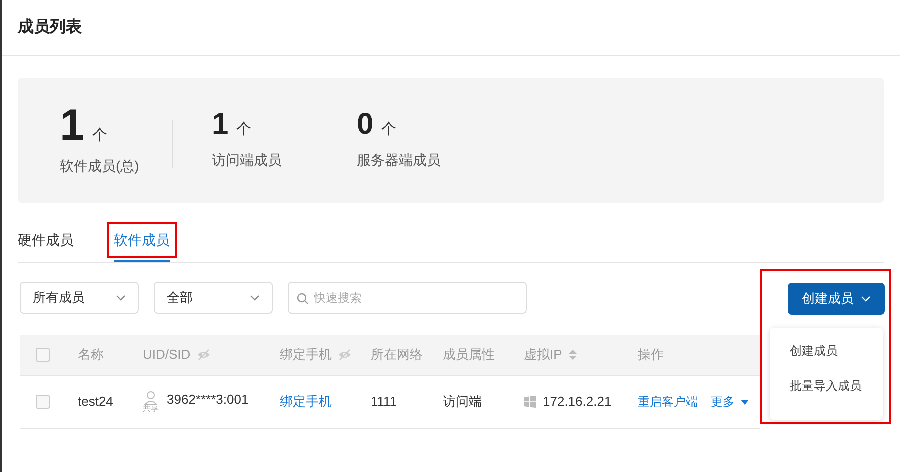  Describe the element at coordinates (50, 28) in the screenshot. I see `page-title: 成员列表` at that location.